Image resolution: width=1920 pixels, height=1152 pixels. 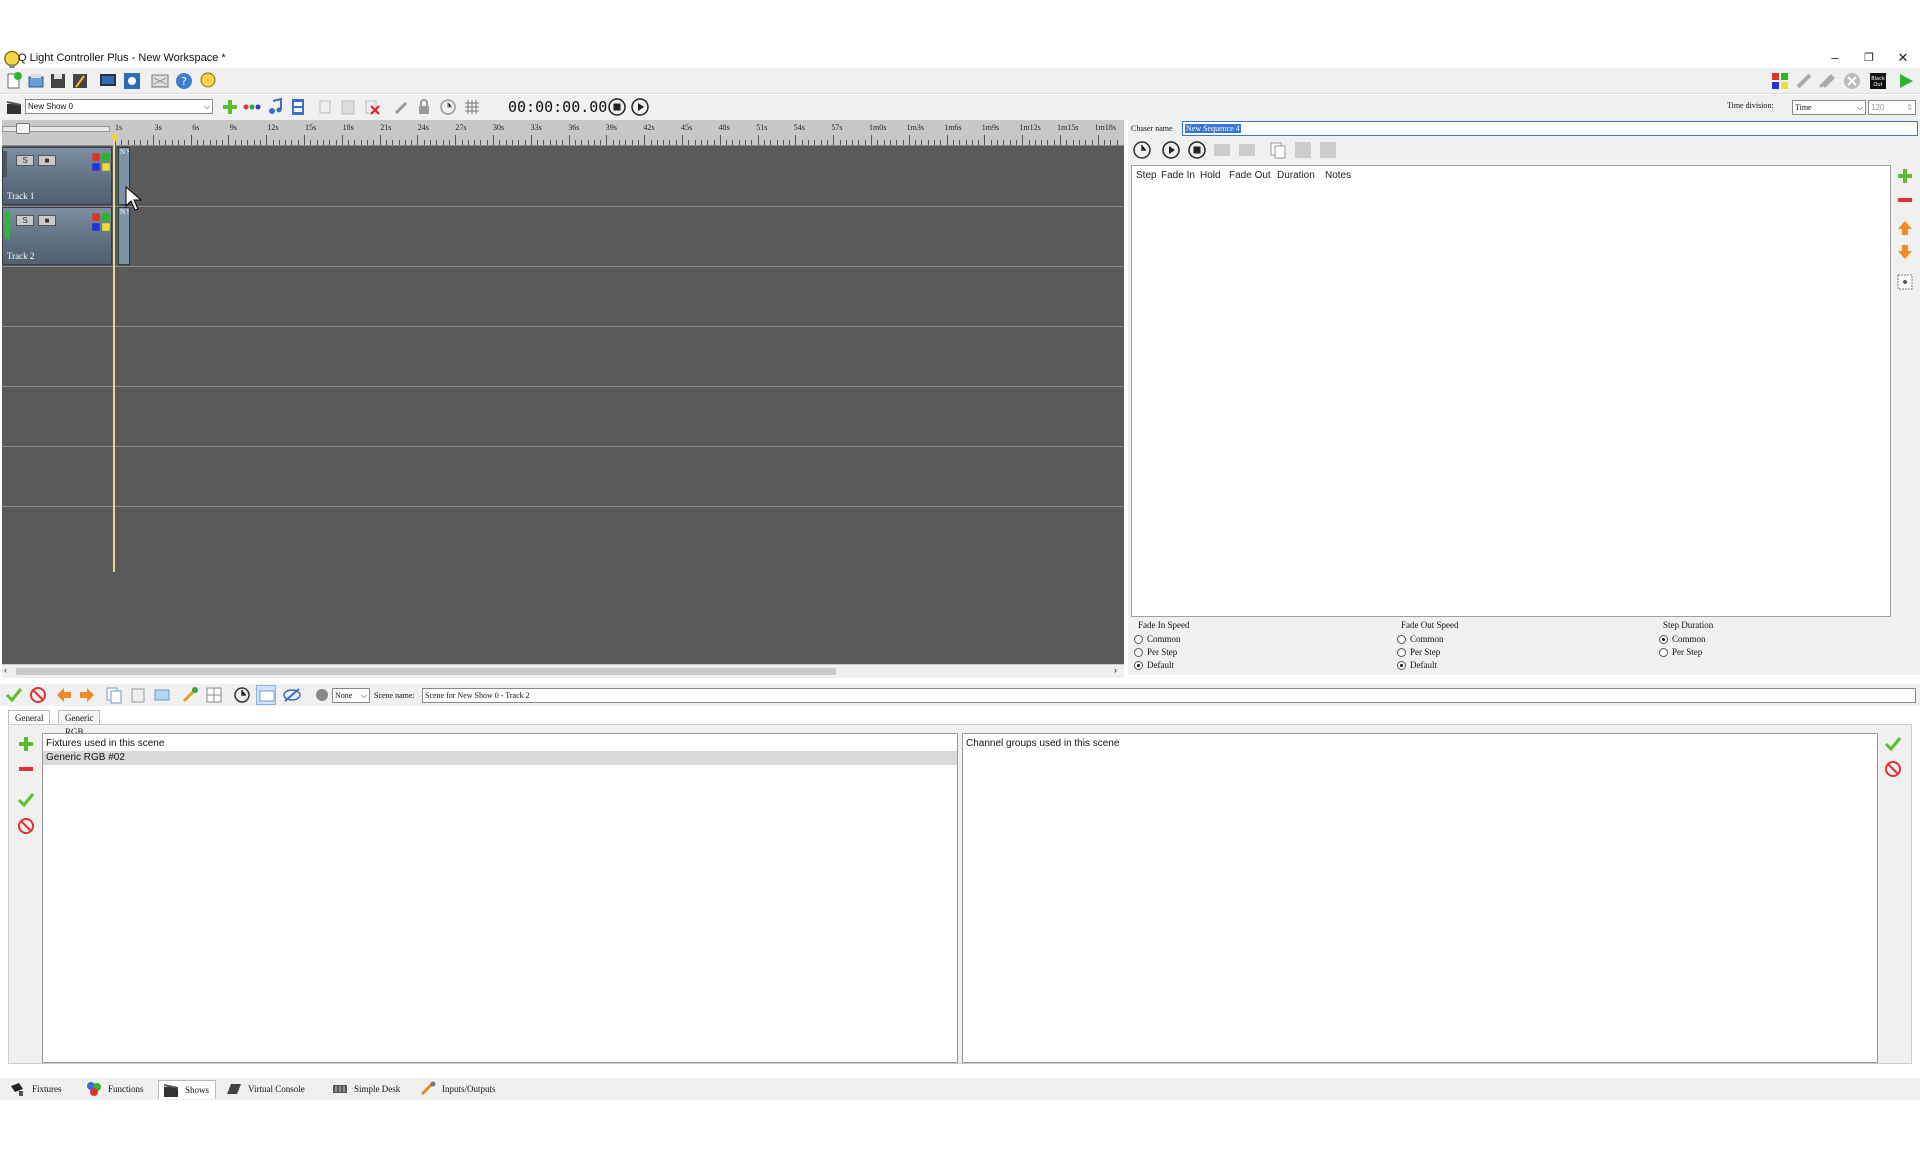 I want to click on speed-dial-icon, so click(x=1142, y=150).